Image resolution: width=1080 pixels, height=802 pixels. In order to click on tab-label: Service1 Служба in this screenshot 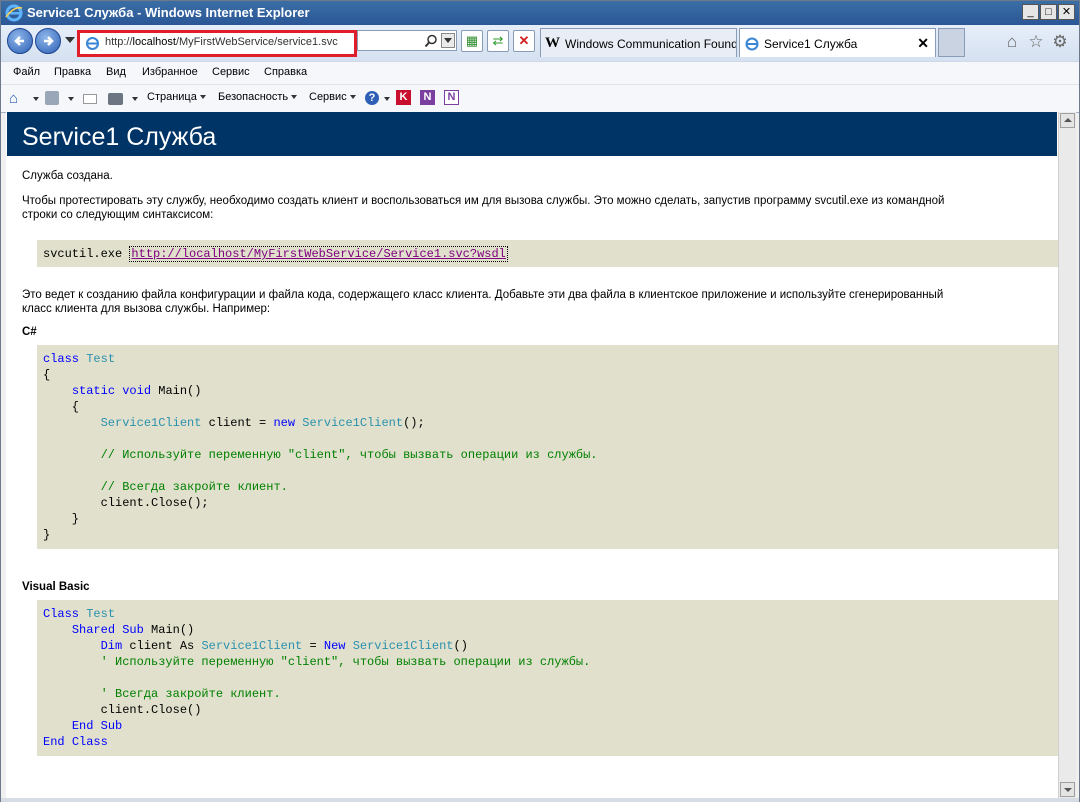, I will do `click(811, 44)`.